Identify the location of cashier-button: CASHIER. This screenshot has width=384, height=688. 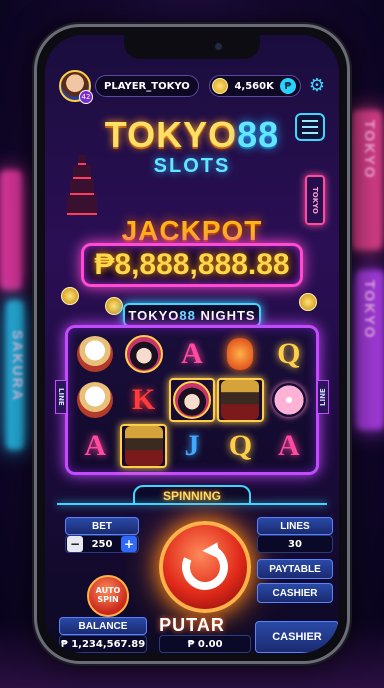
(295, 593).